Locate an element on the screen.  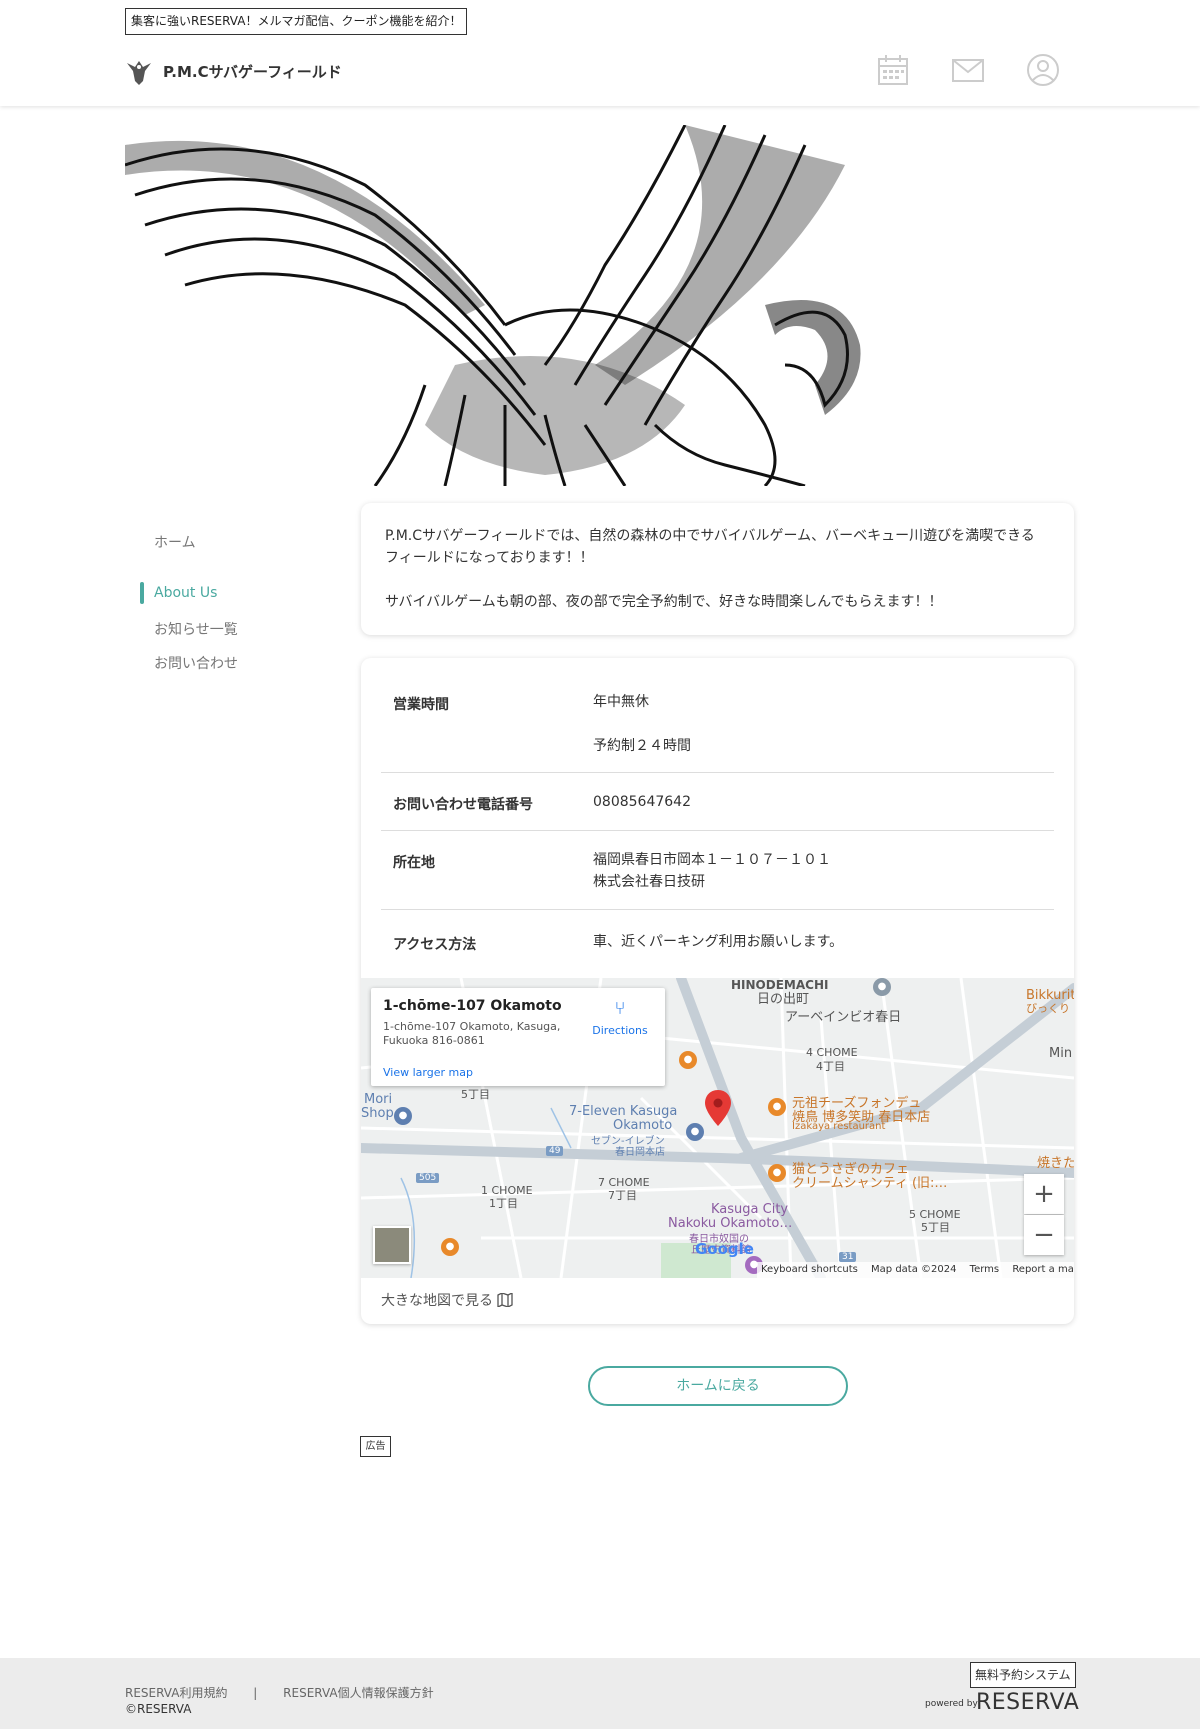
map-label: 7丁目 is located at coordinates (622, 1195).